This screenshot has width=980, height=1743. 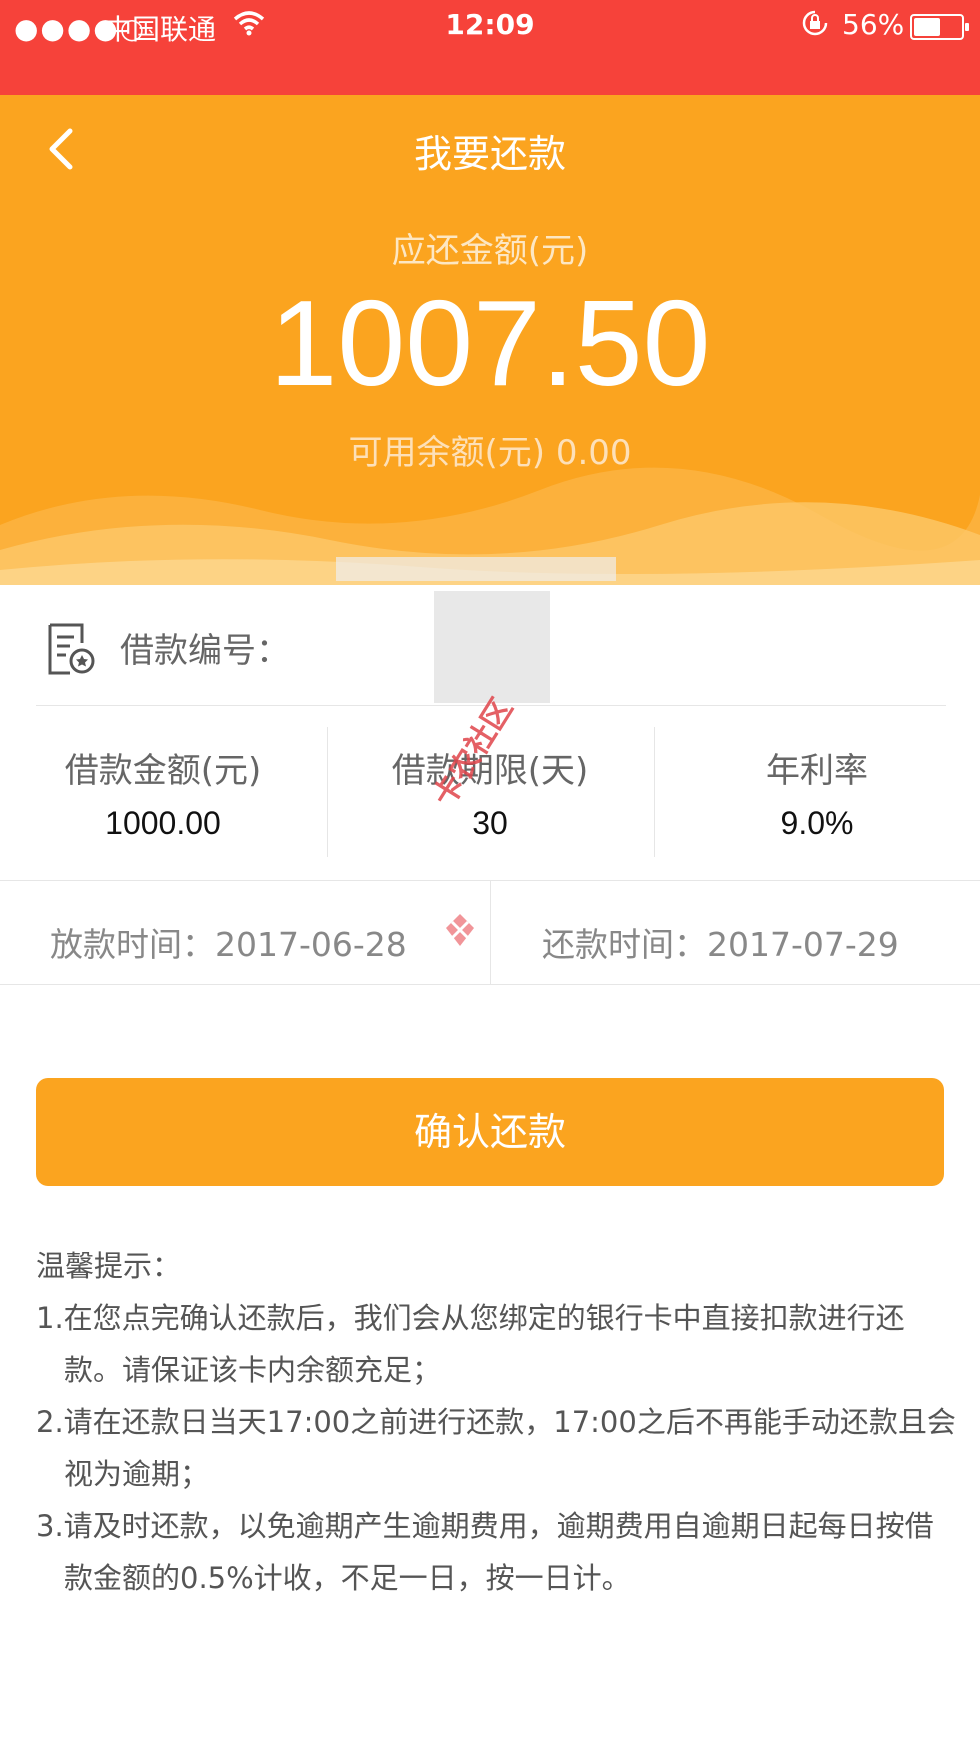 I want to click on loan-amount-value: 1000.00, so click(x=163, y=823).